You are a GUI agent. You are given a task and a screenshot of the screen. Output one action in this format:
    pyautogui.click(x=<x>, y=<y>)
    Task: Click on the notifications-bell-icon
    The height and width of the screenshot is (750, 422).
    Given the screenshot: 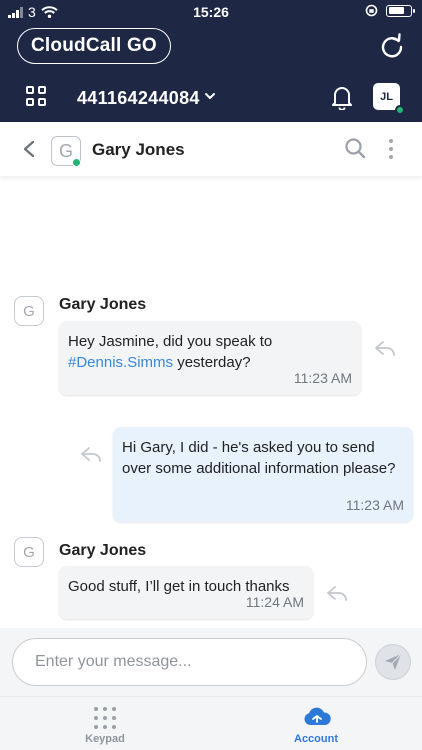 What is the action you would take?
    pyautogui.click(x=342, y=97)
    